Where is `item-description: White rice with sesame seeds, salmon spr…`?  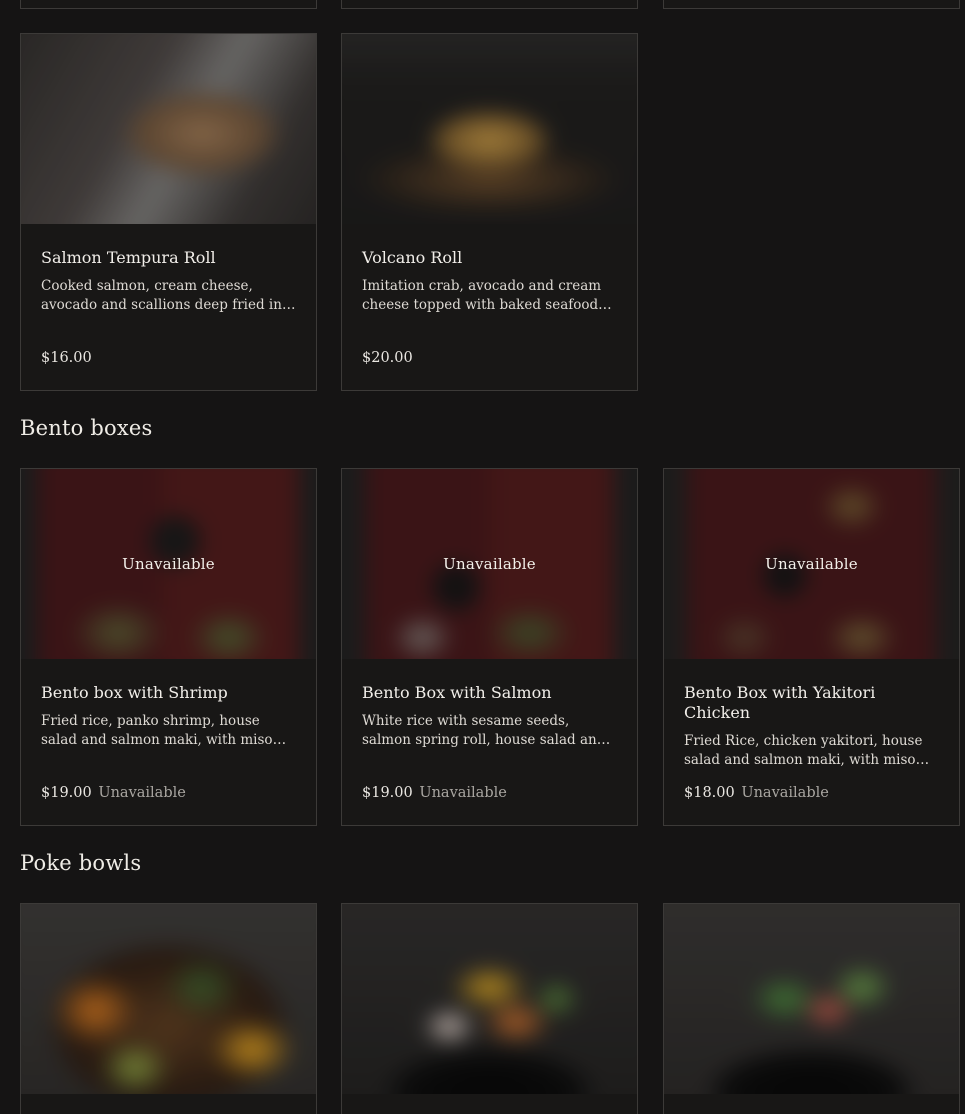 item-description: White rice with sesame seeds, salmon spr… is located at coordinates (484, 730).